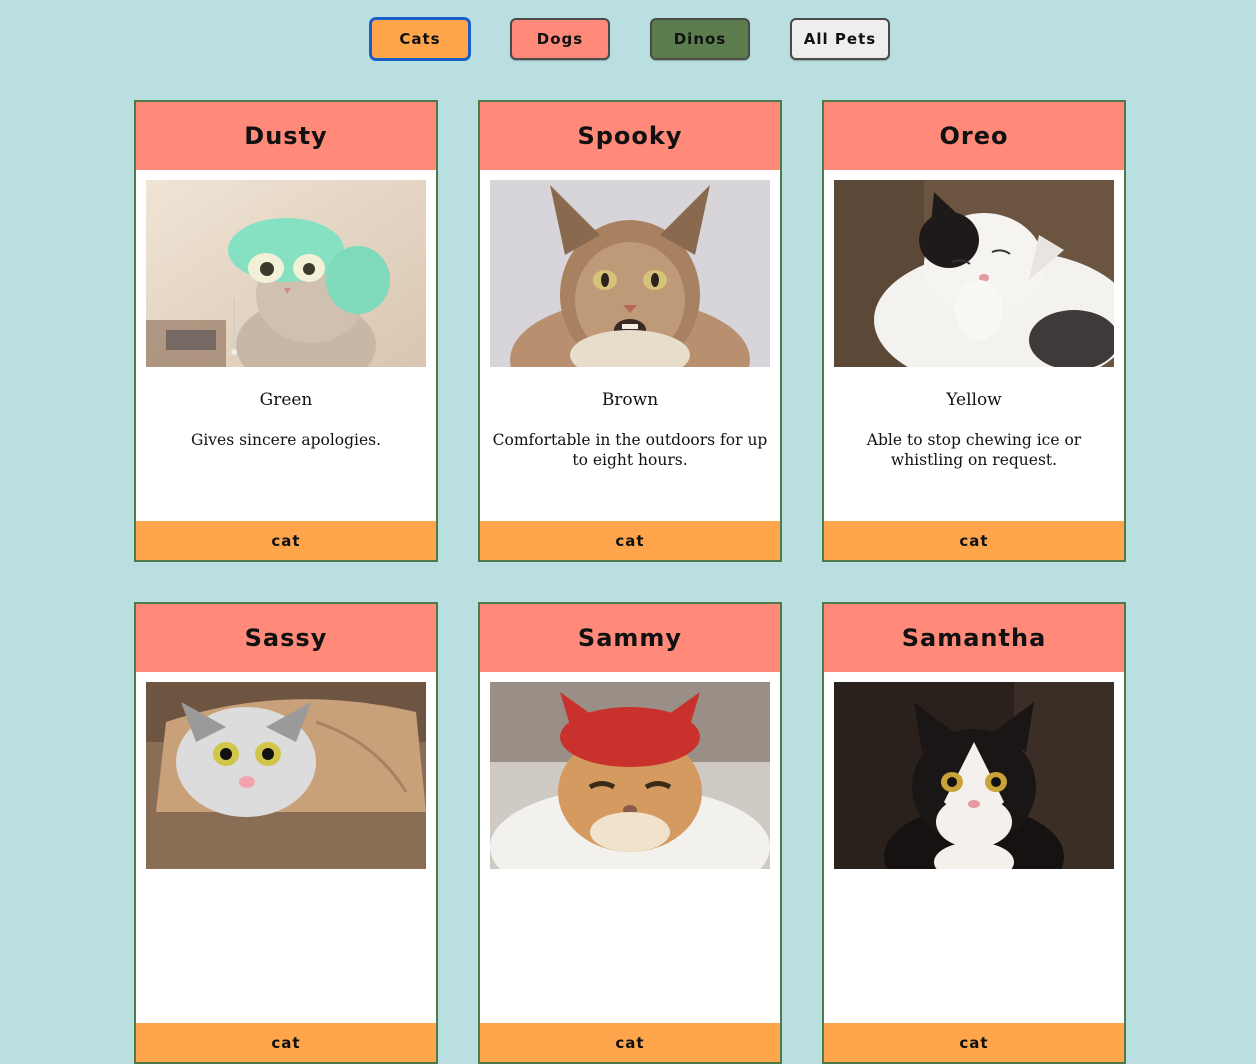 This screenshot has height=1064, width=1256. Describe the element at coordinates (630, 775) in the screenshot. I see `cat-in-red-hat-photo` at that location.